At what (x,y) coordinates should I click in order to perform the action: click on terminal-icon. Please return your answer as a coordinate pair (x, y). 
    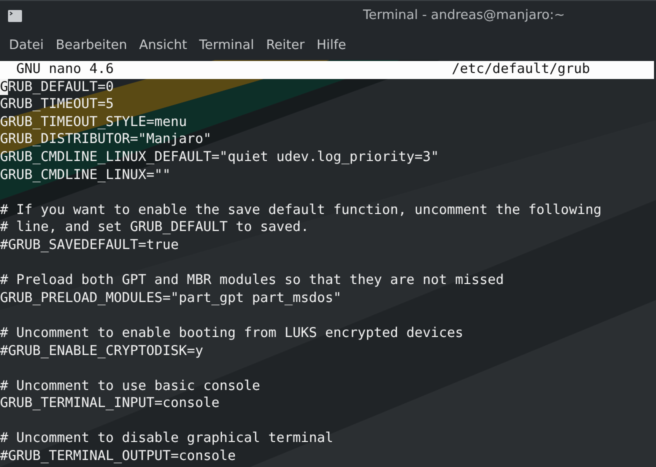
    Looking at the image, I should click on (15, 16).